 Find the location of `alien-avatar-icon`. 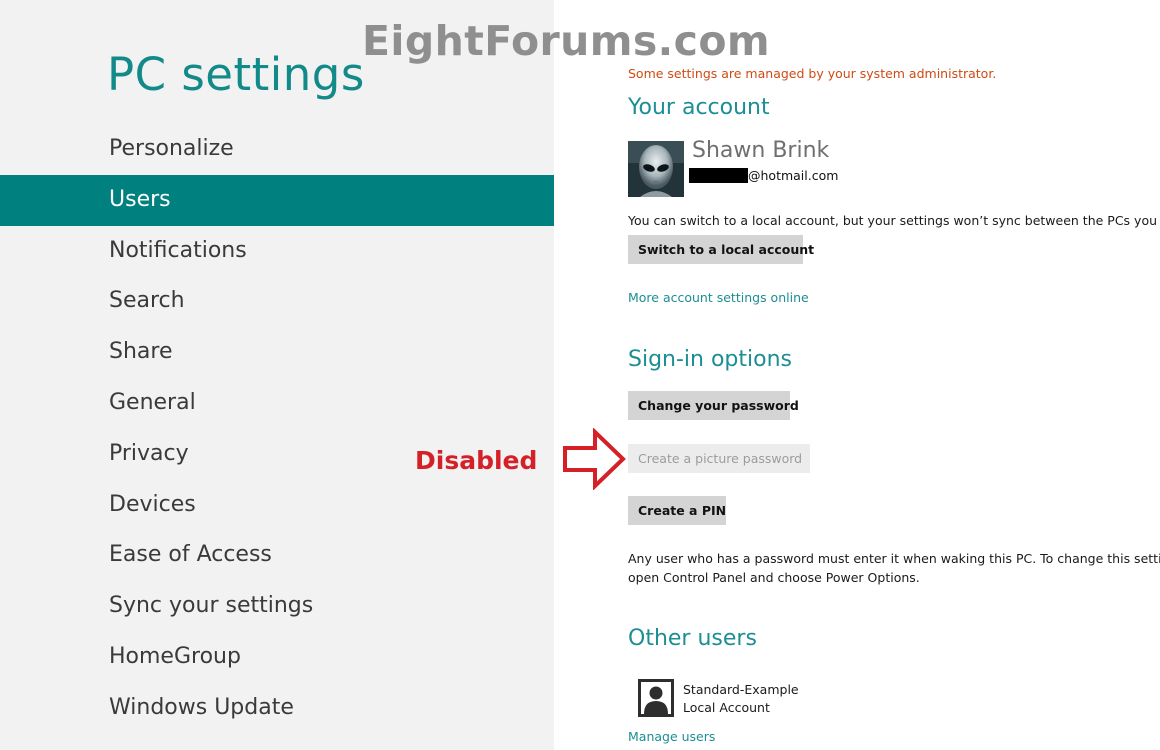

alien-avatar-icon is located at coordinates (656, 169).